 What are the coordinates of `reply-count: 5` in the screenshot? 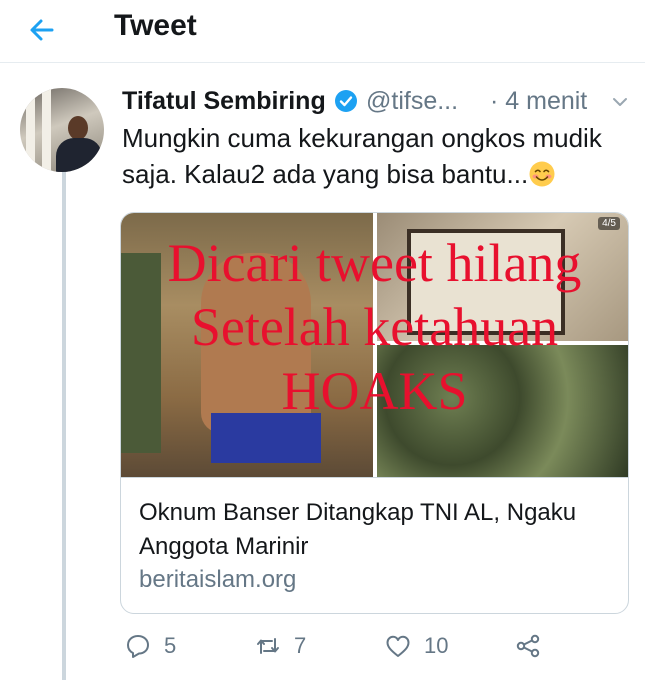 It's located at (170, 645).